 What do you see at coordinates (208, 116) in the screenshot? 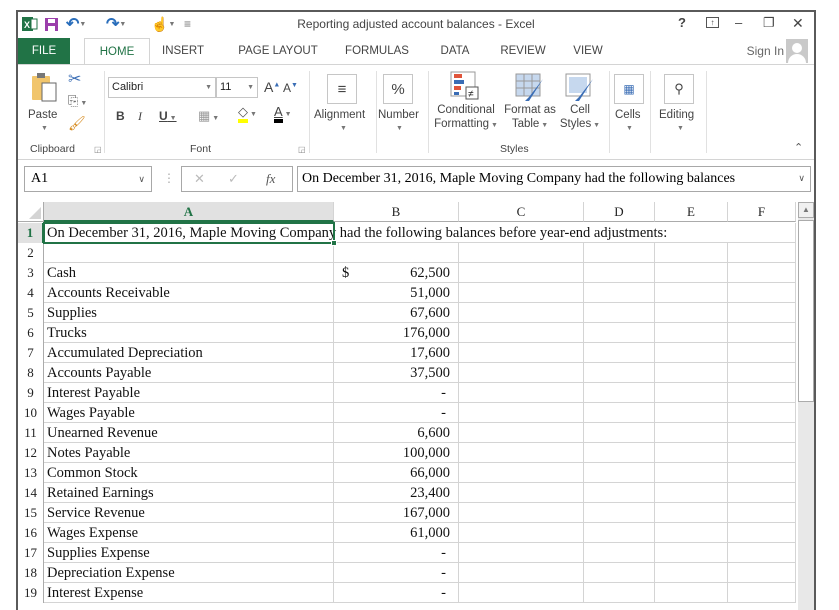
I see `borders-button: ▦ ▼` at bounding box center [208, 116].